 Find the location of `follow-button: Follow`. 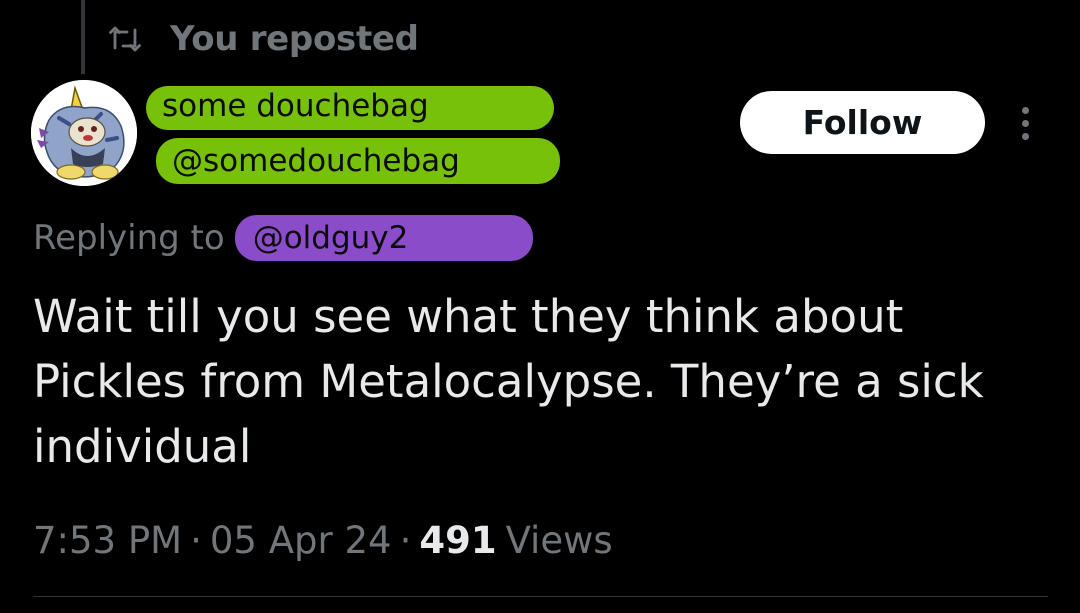

follow-button: Follow is located at coordinates (862, 122).